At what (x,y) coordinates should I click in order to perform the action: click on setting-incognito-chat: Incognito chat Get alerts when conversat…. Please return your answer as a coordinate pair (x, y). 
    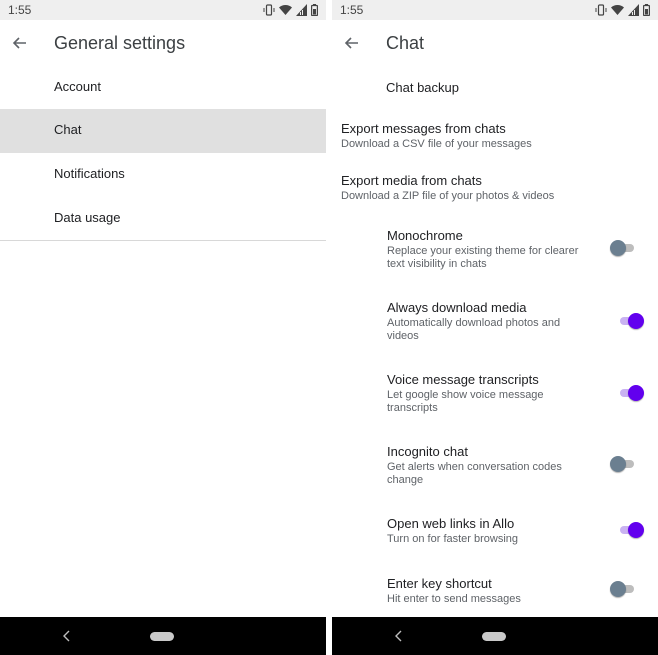
    Looking at the image, I should click on (495, 470).